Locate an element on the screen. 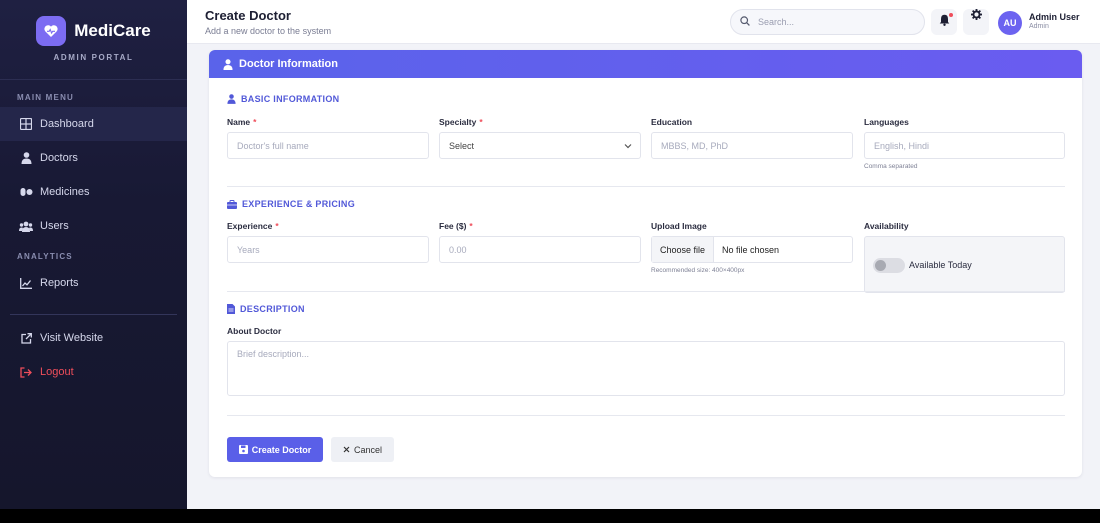 The image size is (1100, 523). section-basic-information: BASIC INFORMATION is located at coordinates (283, 99).